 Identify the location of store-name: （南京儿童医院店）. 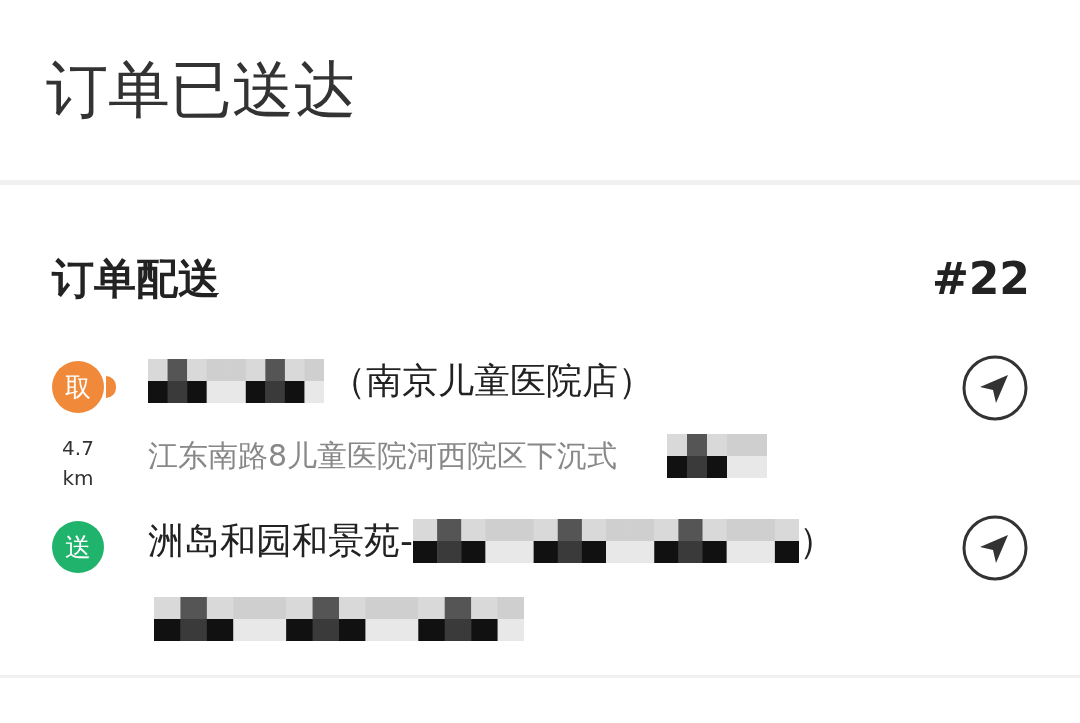
(492, 381).